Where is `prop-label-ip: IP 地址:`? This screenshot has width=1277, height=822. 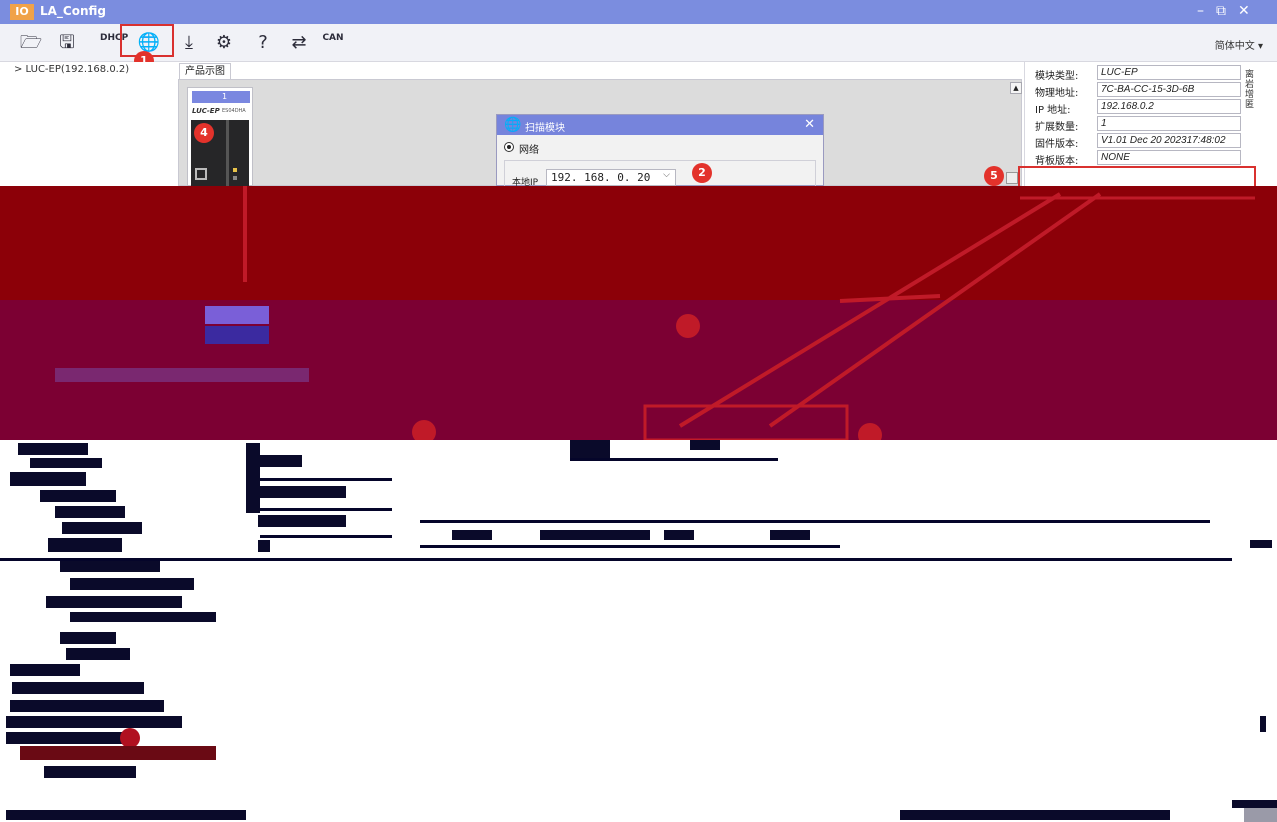 prop-label-ip: IP 地址: is located at coordinates (1053, 110).